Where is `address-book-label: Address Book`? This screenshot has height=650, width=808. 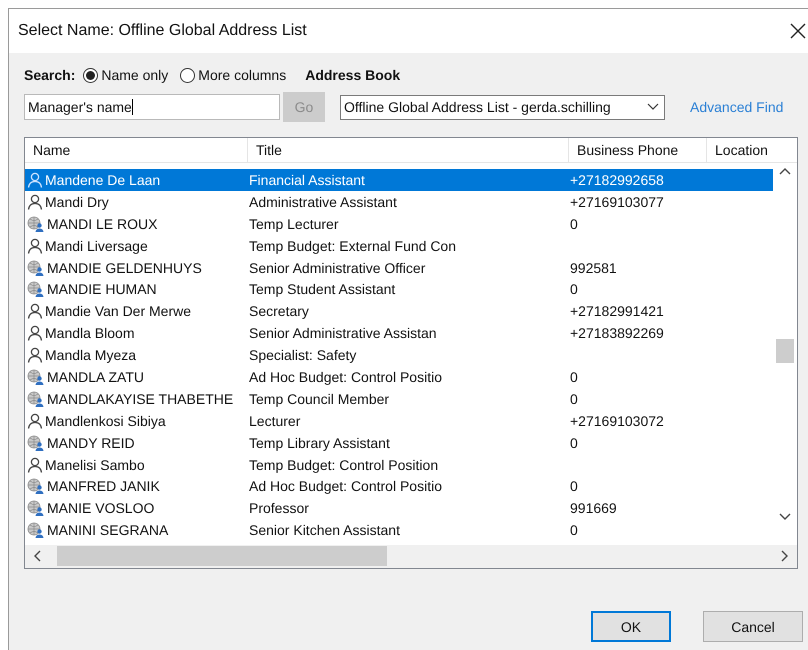
address-book-label: Address Book is located at coordinates (352, 75).